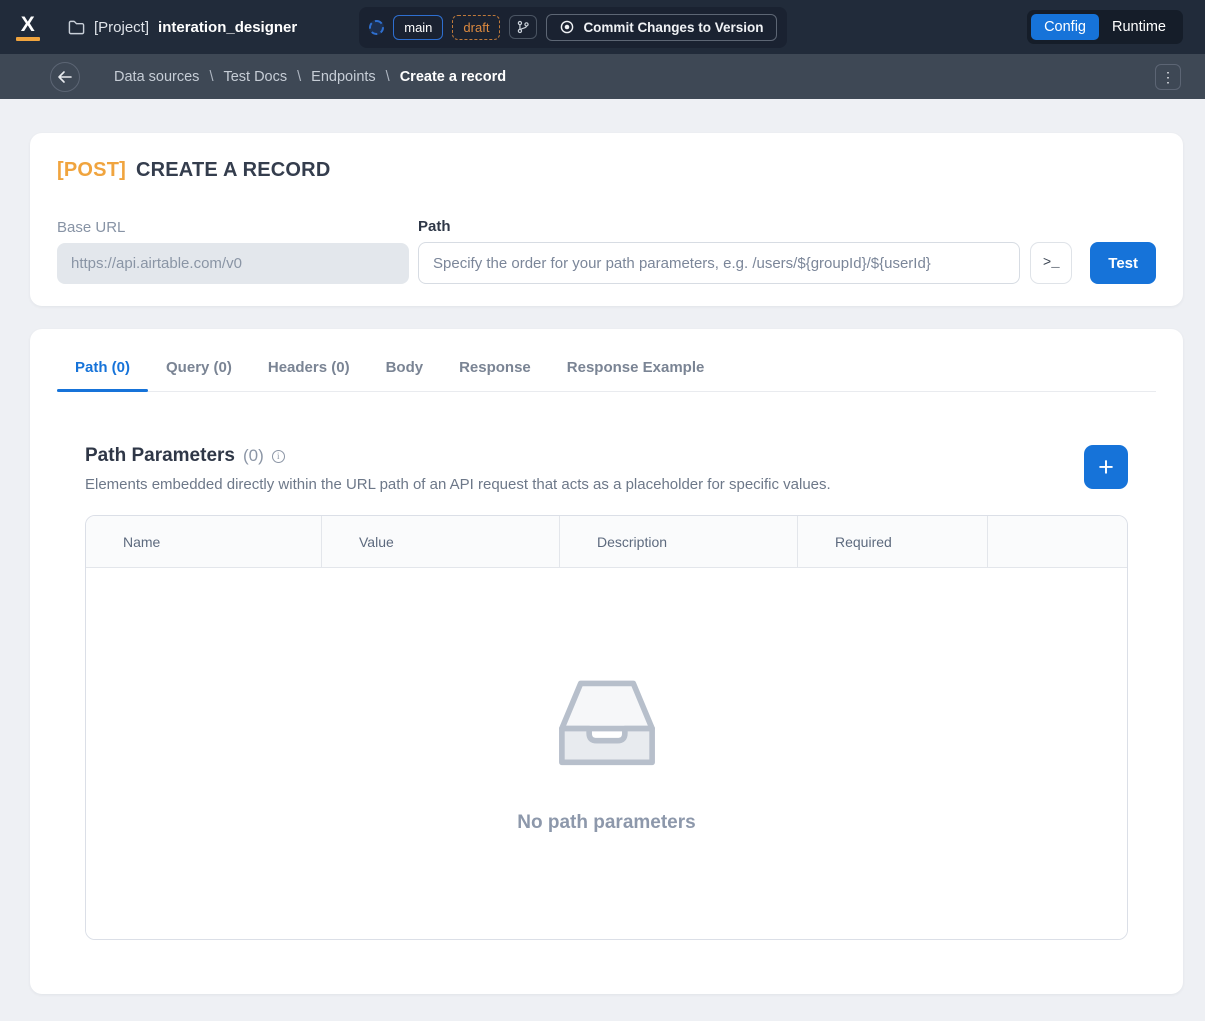  What do you see at coordinates (28, 24) in the screenshot?
I see `logo-x-glyph: X` at bounding box center [28, 24].